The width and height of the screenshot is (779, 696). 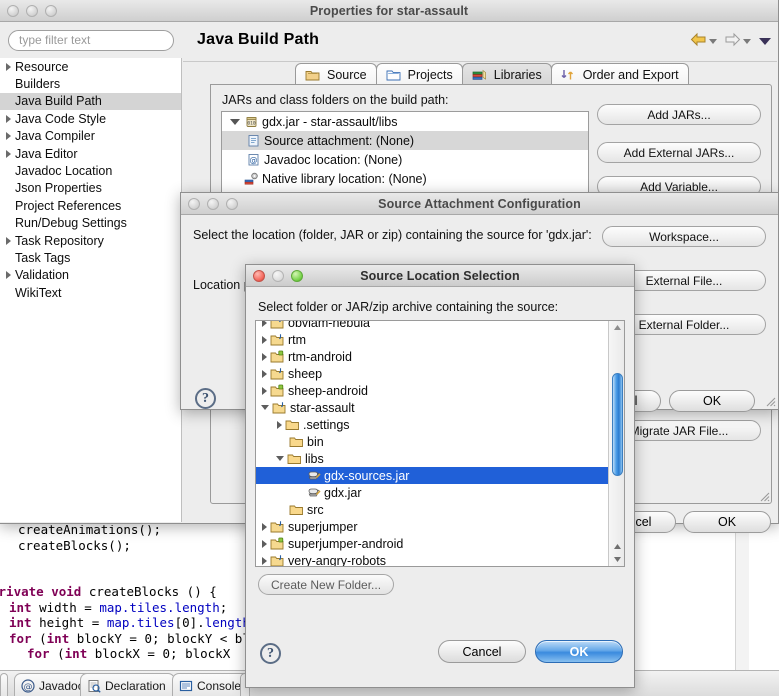 I want to click on tree-row-superjumper: superjumper, so click(x=432, y=526).